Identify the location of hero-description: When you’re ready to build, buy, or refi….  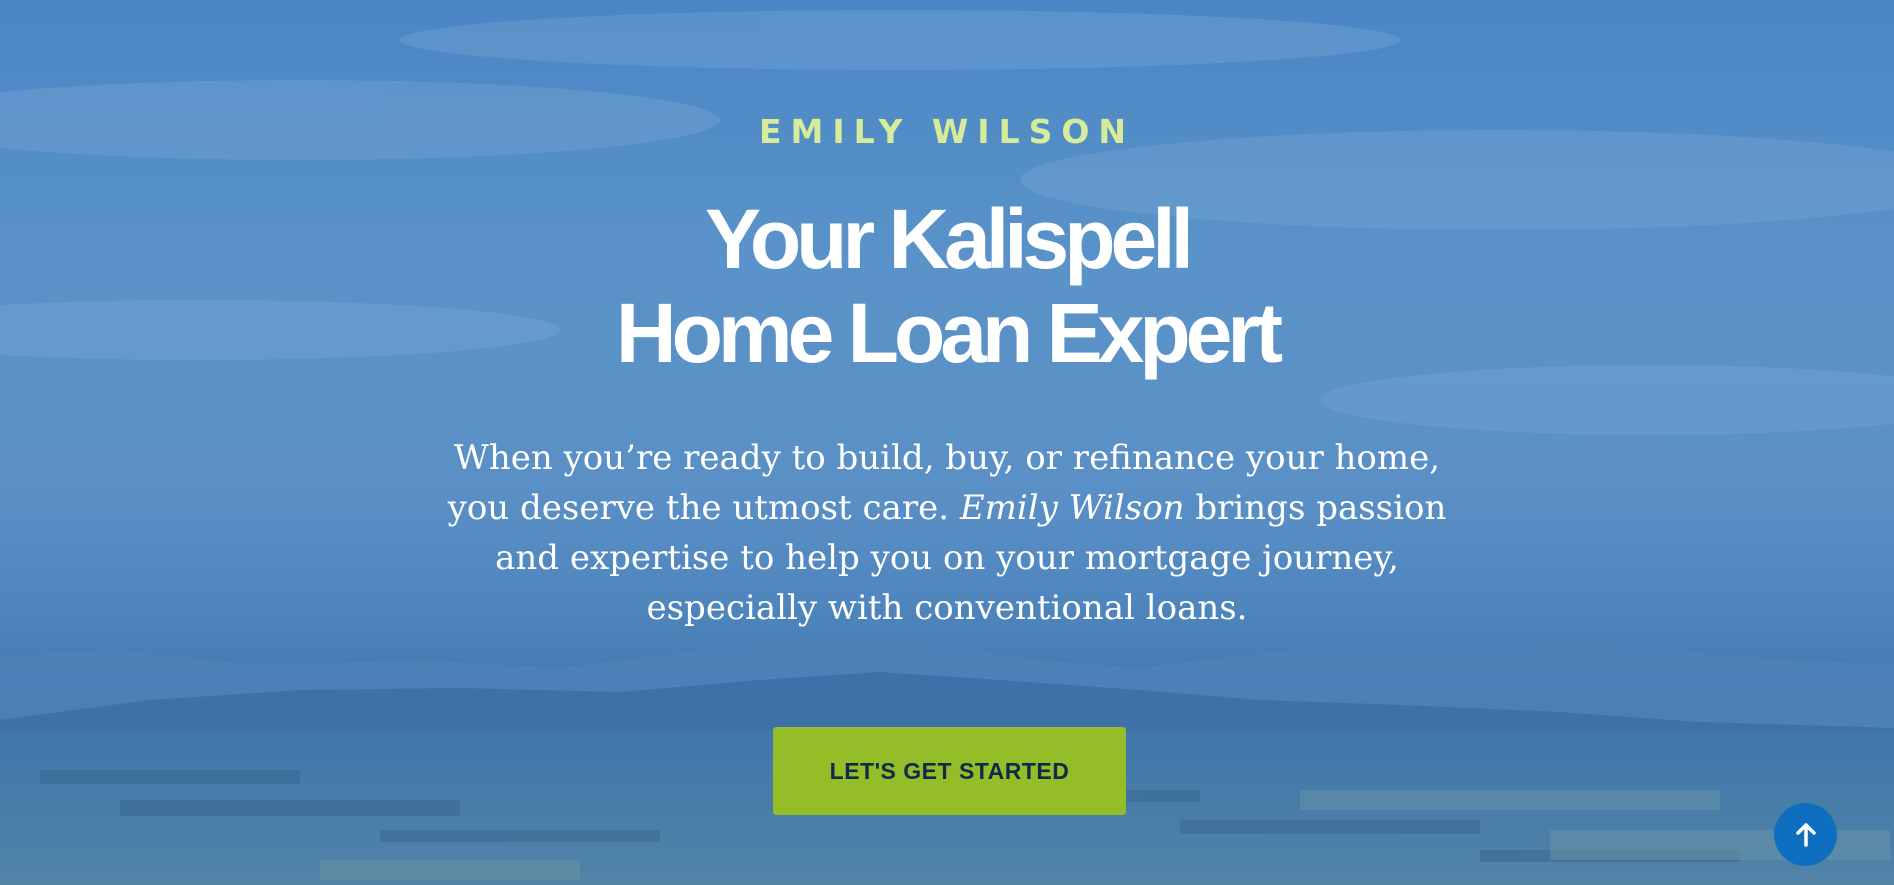
(947, 533).